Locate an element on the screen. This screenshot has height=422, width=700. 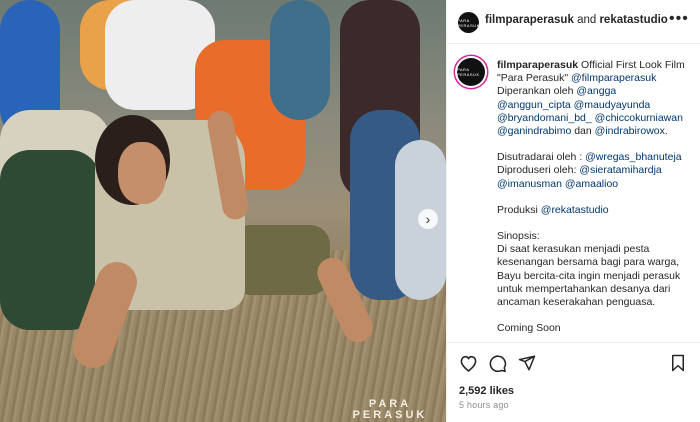
post-authors: filmparaperasuk and rekatastudio is located at coordinates (576, 20).